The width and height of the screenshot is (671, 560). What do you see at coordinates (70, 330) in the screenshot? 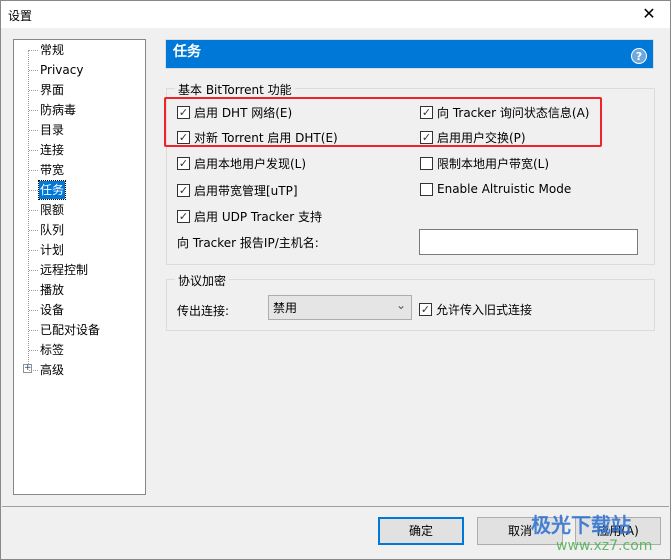
I see `tree-item: 已配对设备` at bounding box center [70, 330].